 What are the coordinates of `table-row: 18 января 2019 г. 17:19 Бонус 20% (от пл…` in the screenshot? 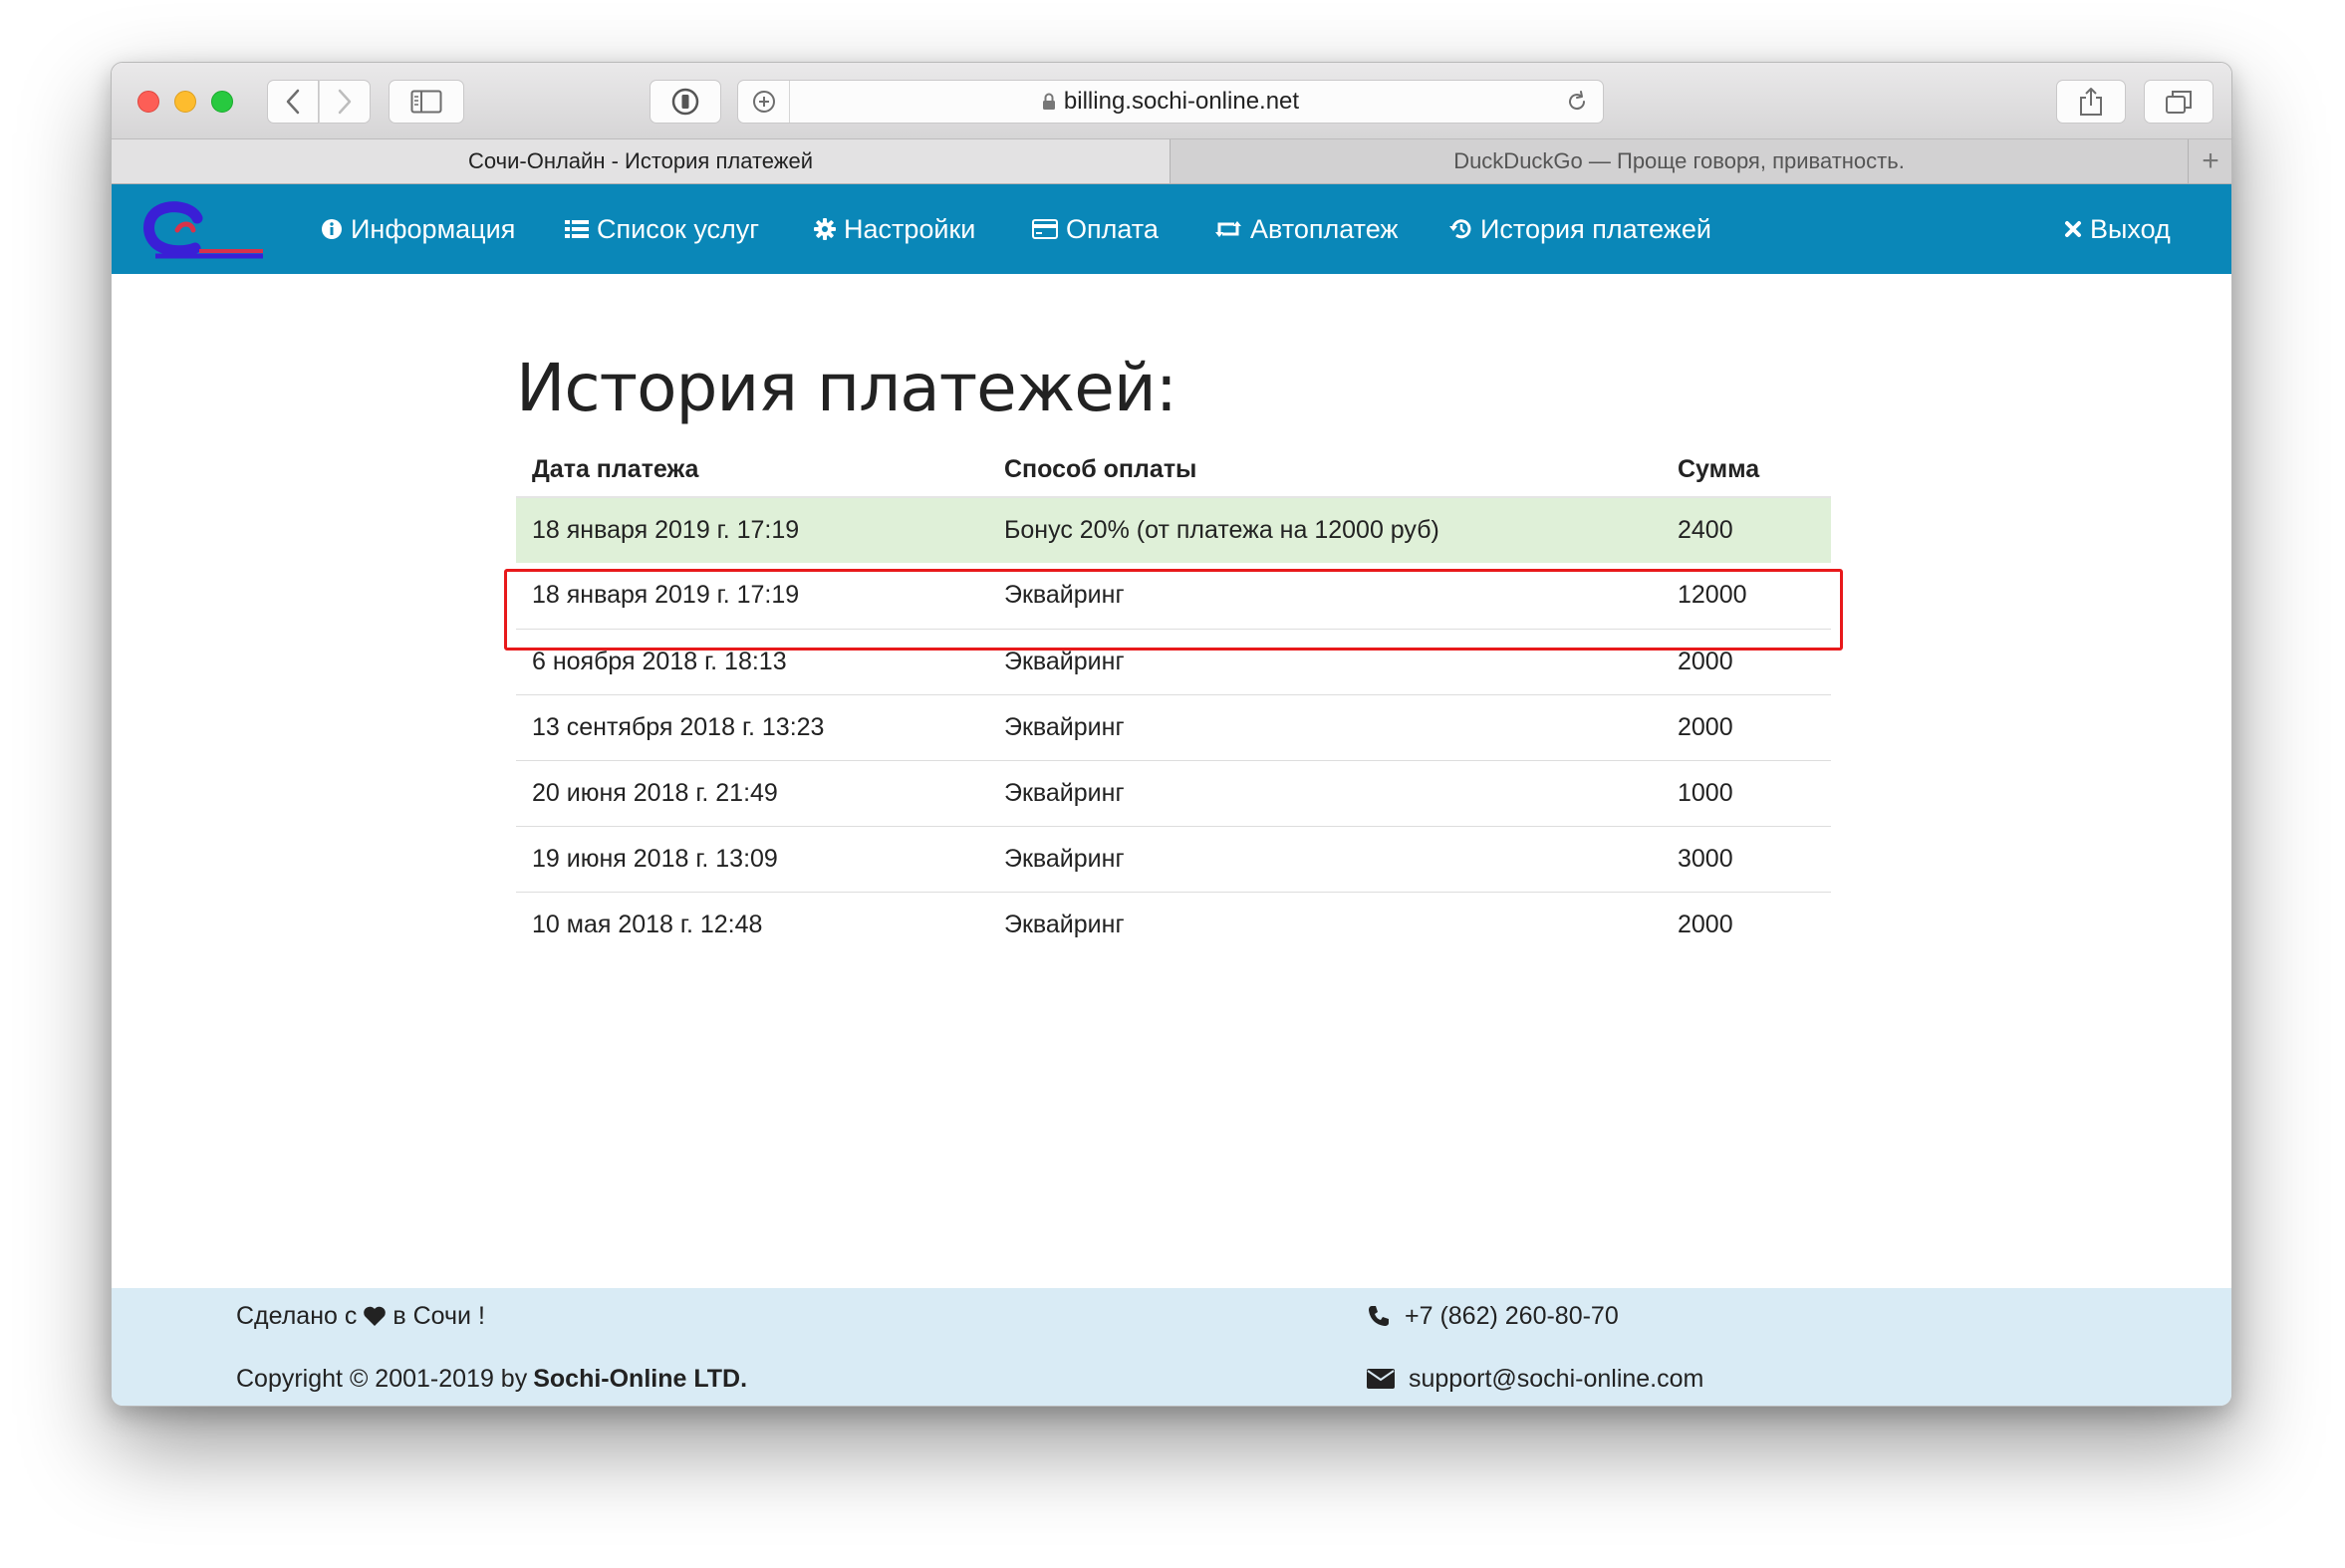 It's located at (1173, 529).